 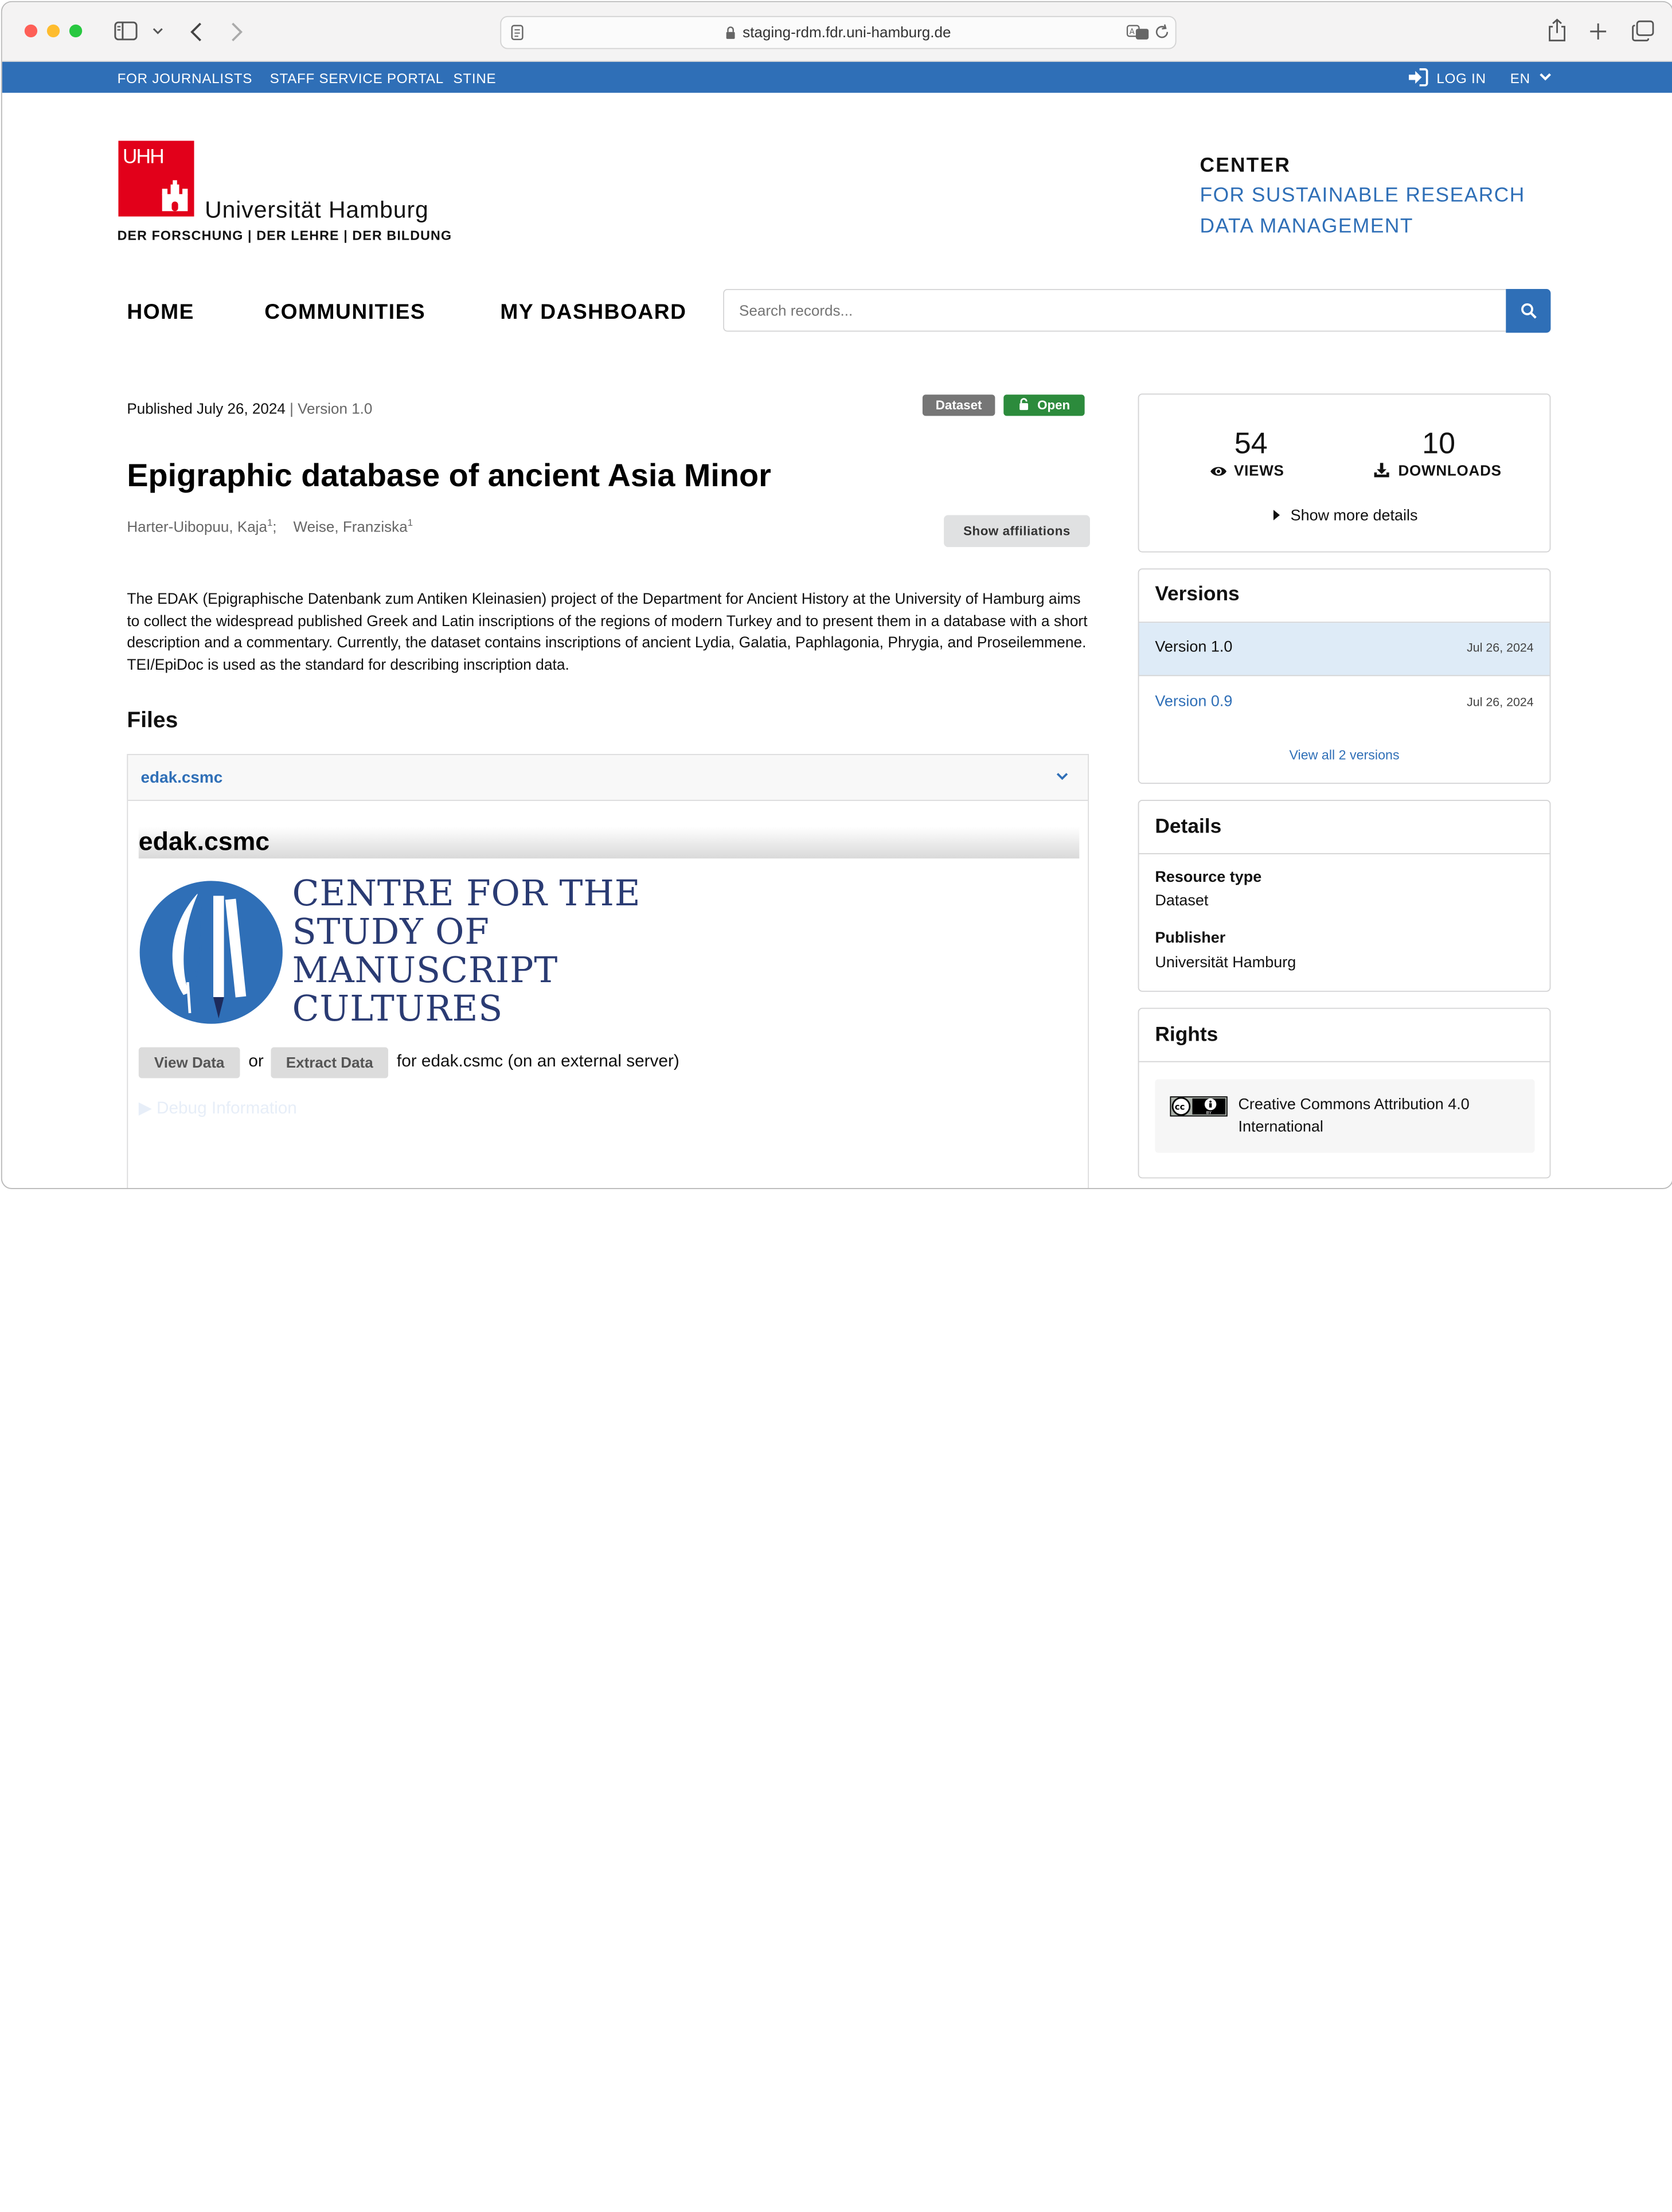 I want to click on zoom-window-button, so click(x=76, y=31).